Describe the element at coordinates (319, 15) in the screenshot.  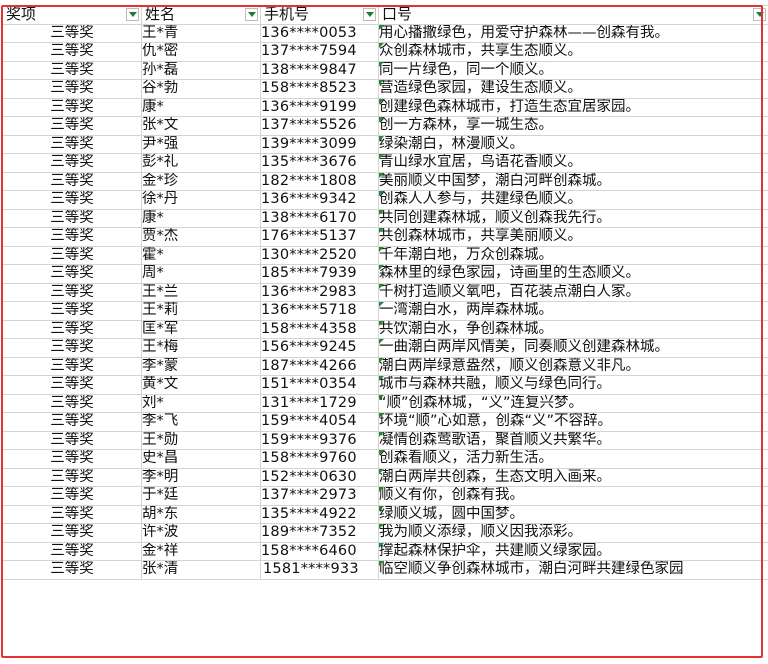
I see `header-phone: 手机号` at that location.